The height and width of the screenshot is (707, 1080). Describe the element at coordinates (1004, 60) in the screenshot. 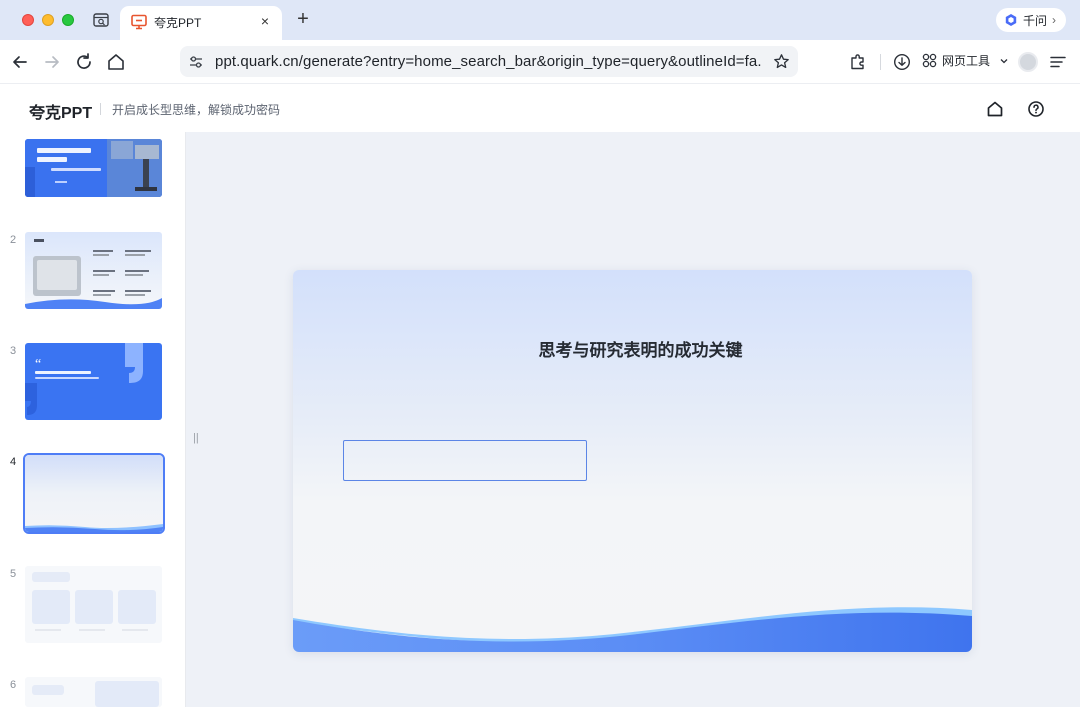

I see `chevron-down-icon` at that location.